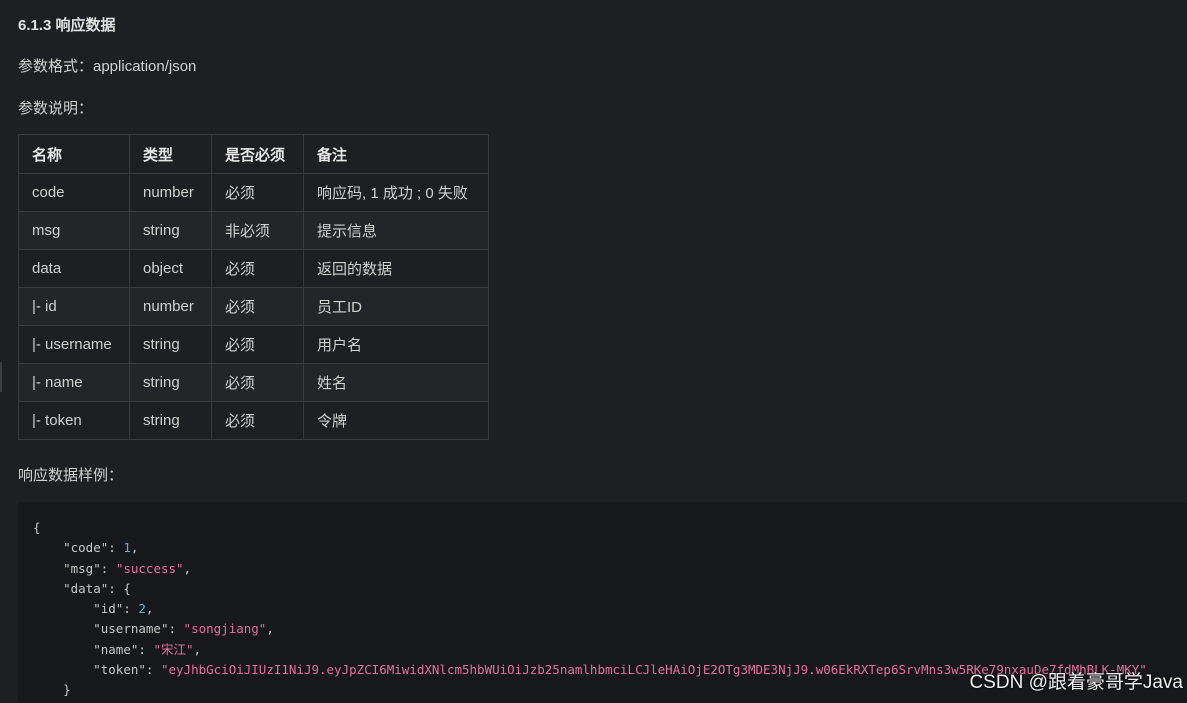 The width and height of the screenshot is (1187, 703). Describe the element at coordinates (74, 420) in the screenshot. I see `cell-name: |- token` at that location.